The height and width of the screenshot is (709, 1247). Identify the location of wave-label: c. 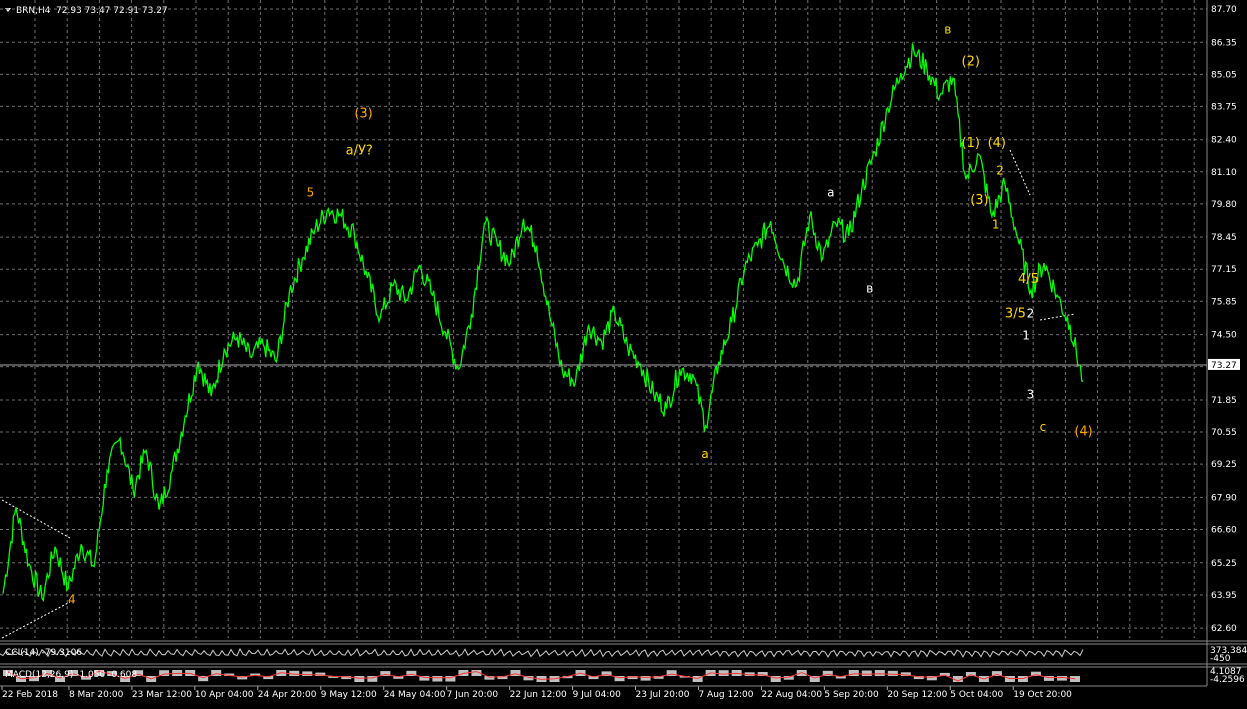
(1043, 427).